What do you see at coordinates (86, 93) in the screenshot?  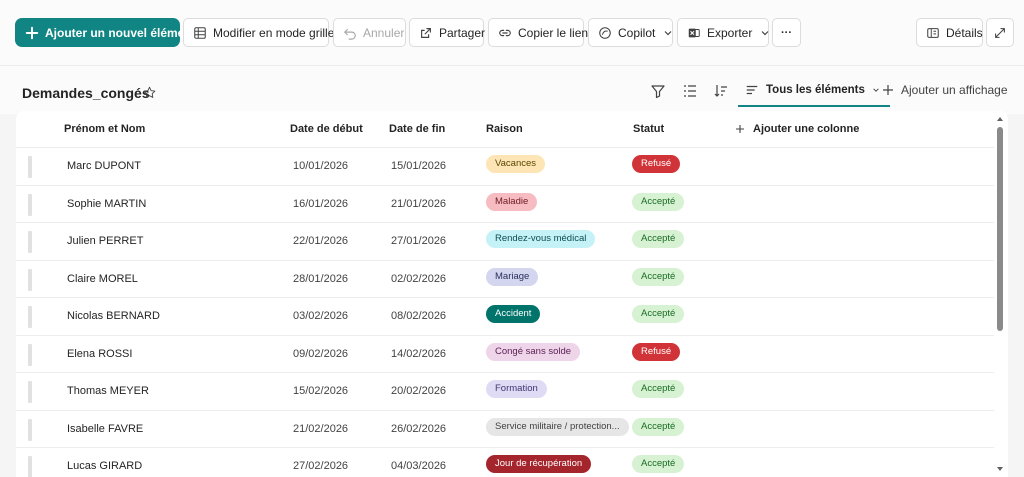 I see `list-title: Demandes_congés` at bounding box center [86, 93].